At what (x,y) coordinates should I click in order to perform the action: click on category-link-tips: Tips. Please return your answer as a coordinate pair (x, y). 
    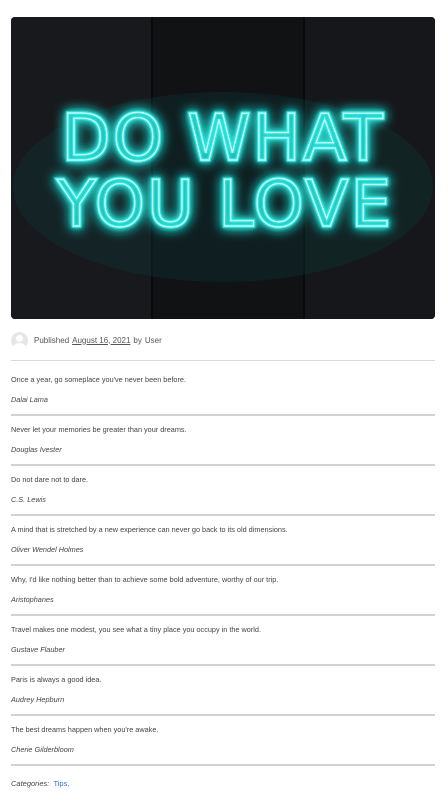
    Looking at the image, I should click on (60, 783).